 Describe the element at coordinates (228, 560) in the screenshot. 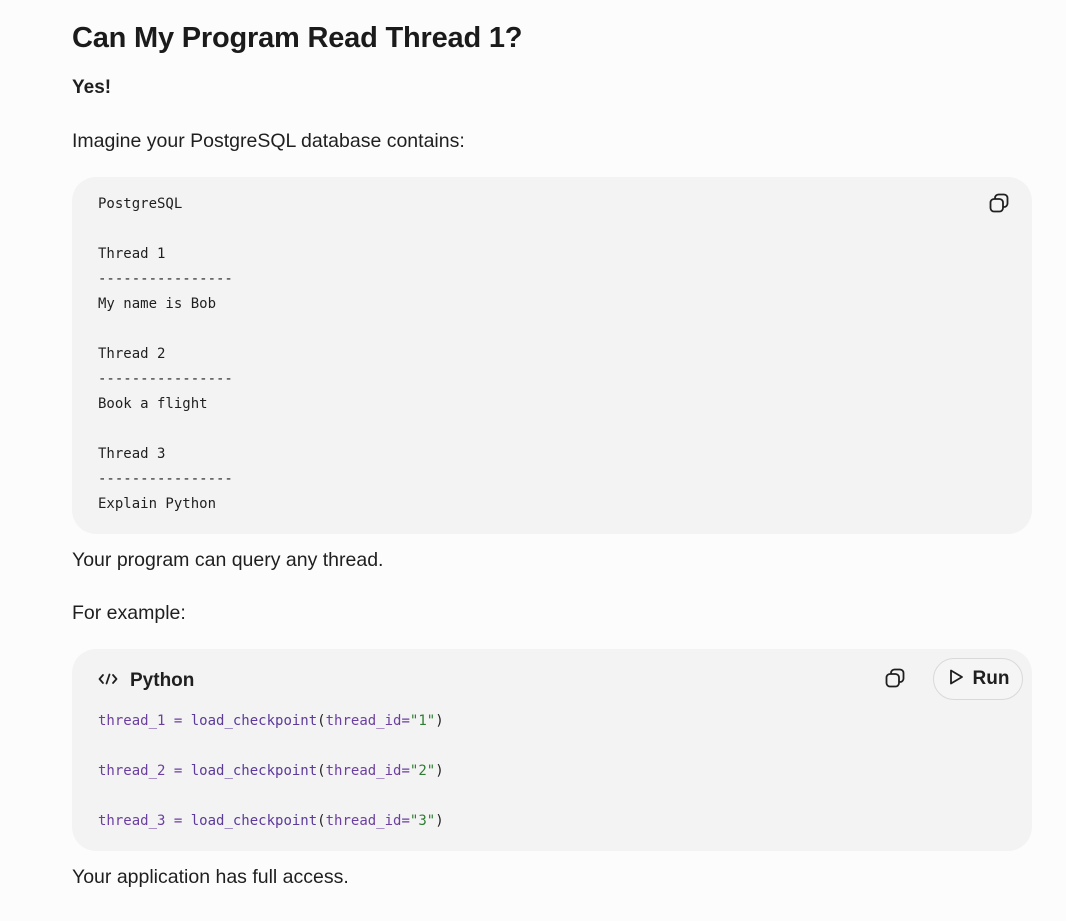

I see `query-text: Your program can query any thread.` at that location.